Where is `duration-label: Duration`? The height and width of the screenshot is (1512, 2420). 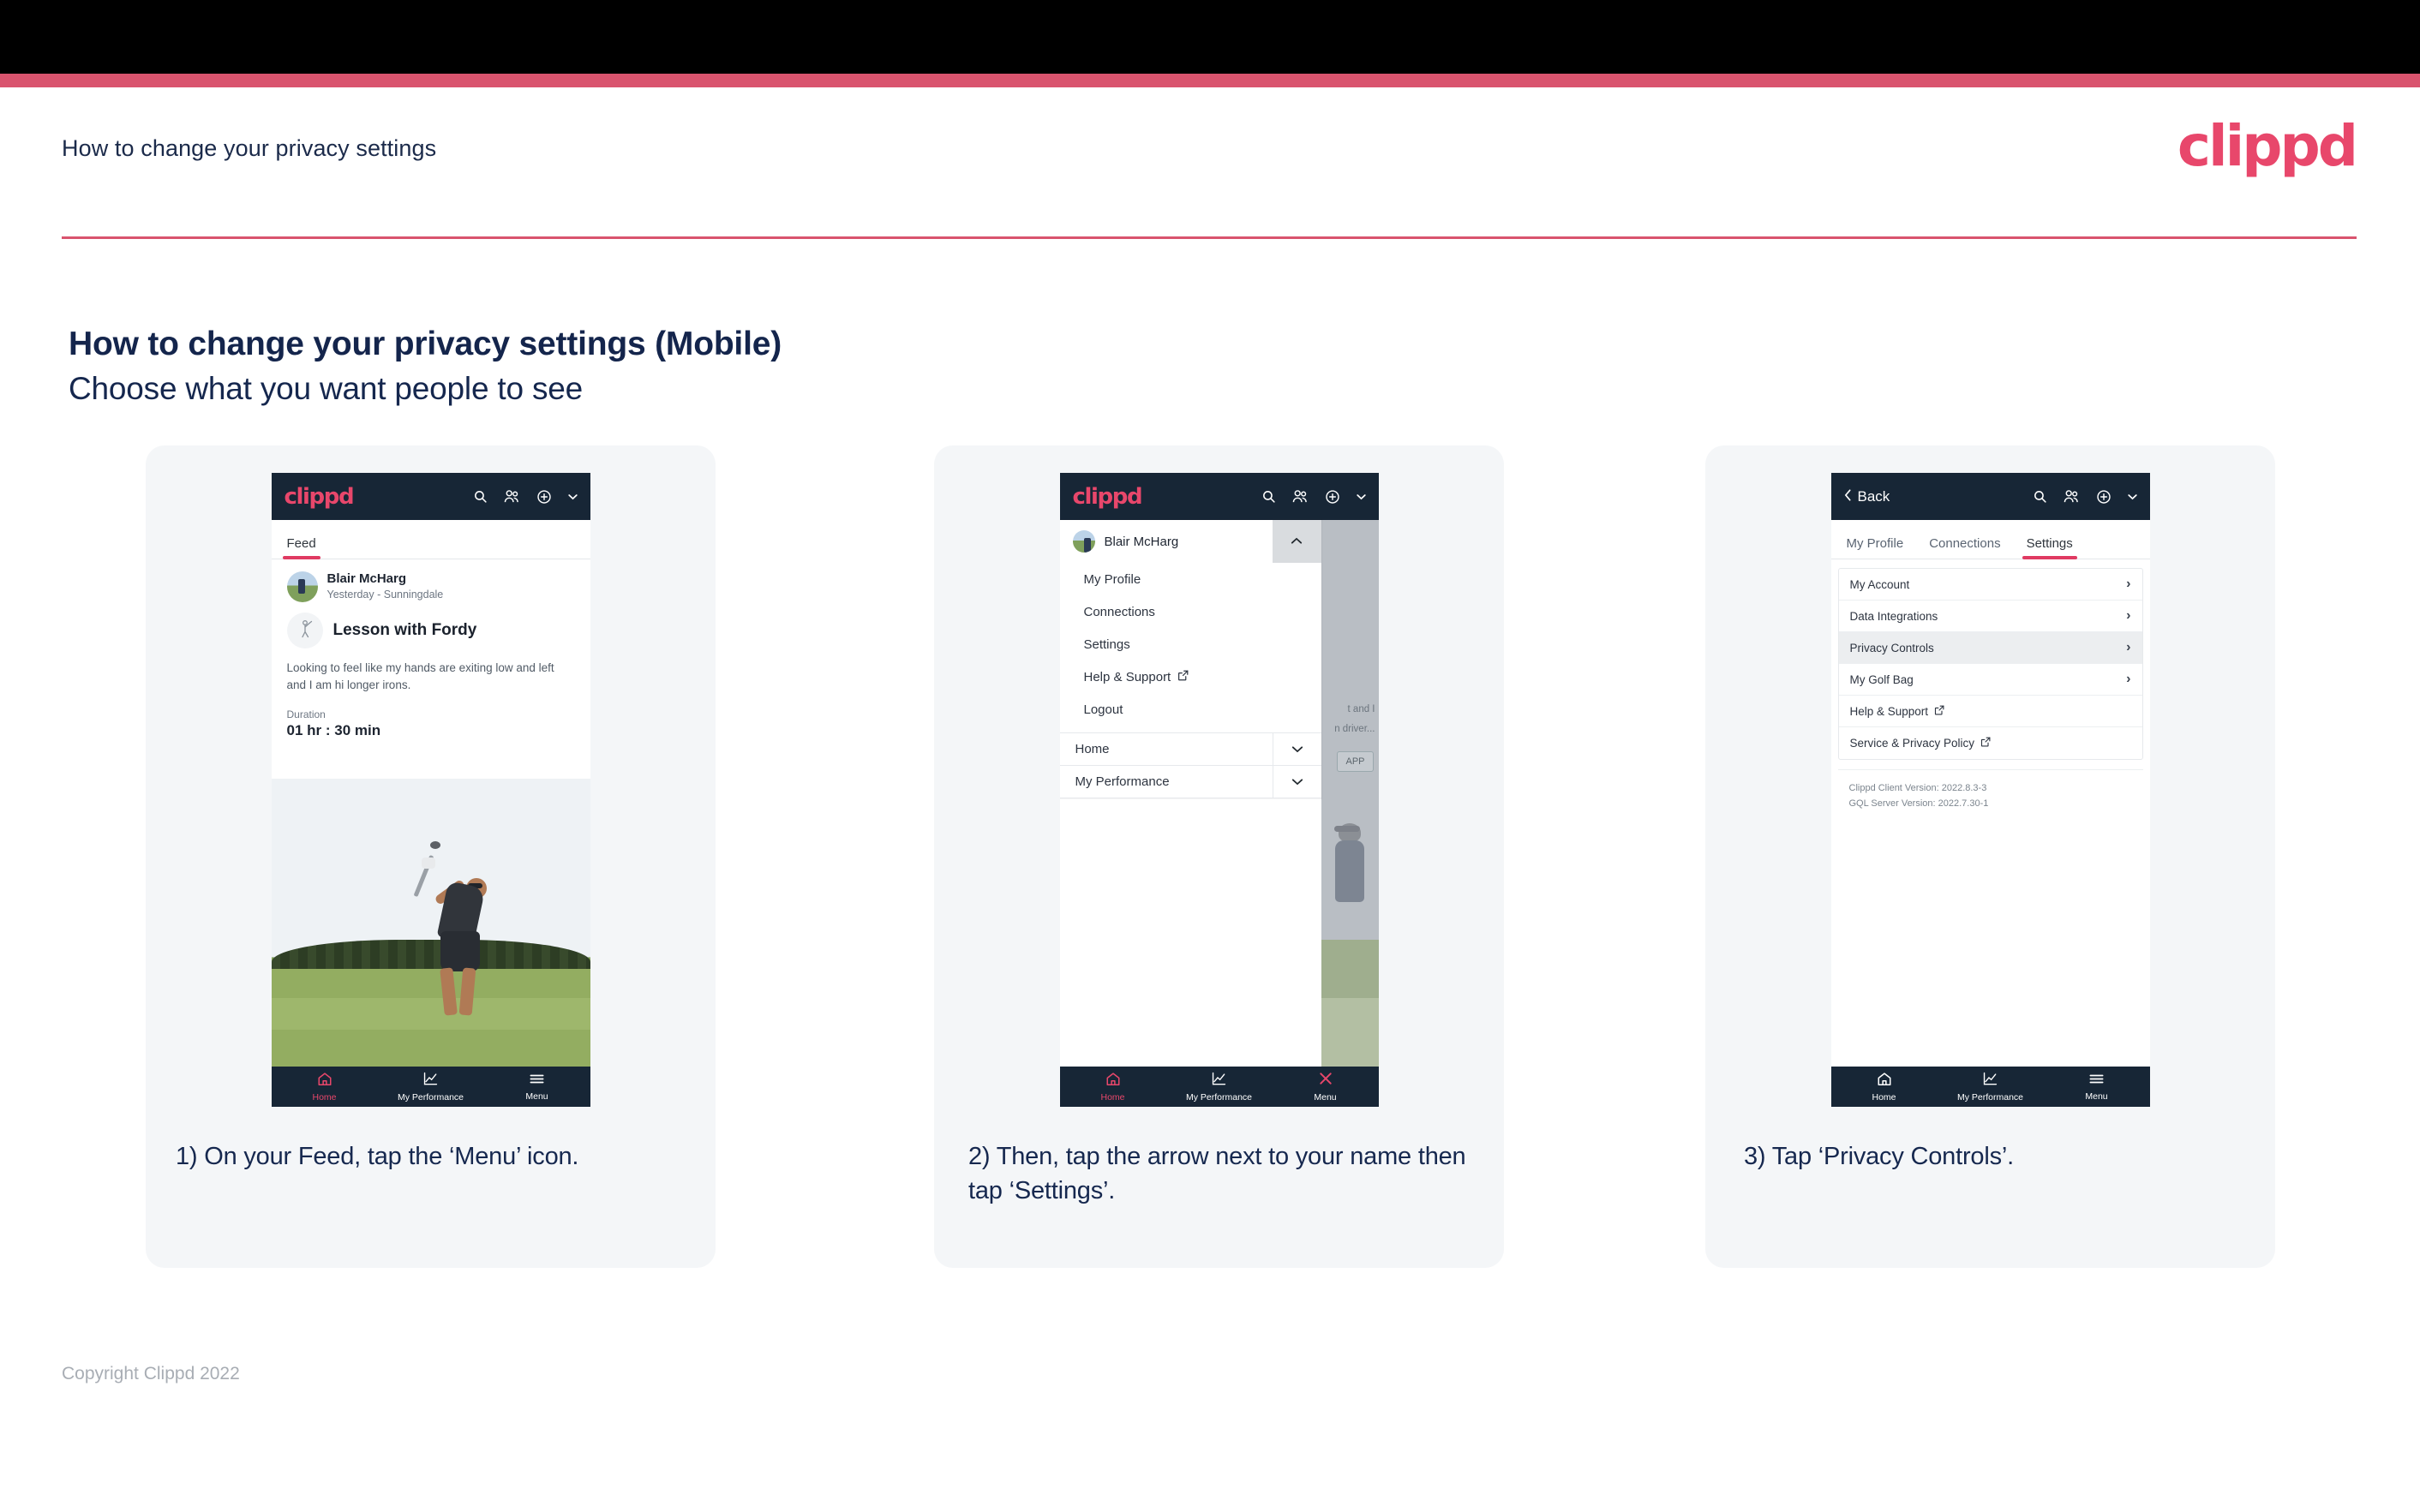 duration-label: Duration is located at coordinates (306, 714).